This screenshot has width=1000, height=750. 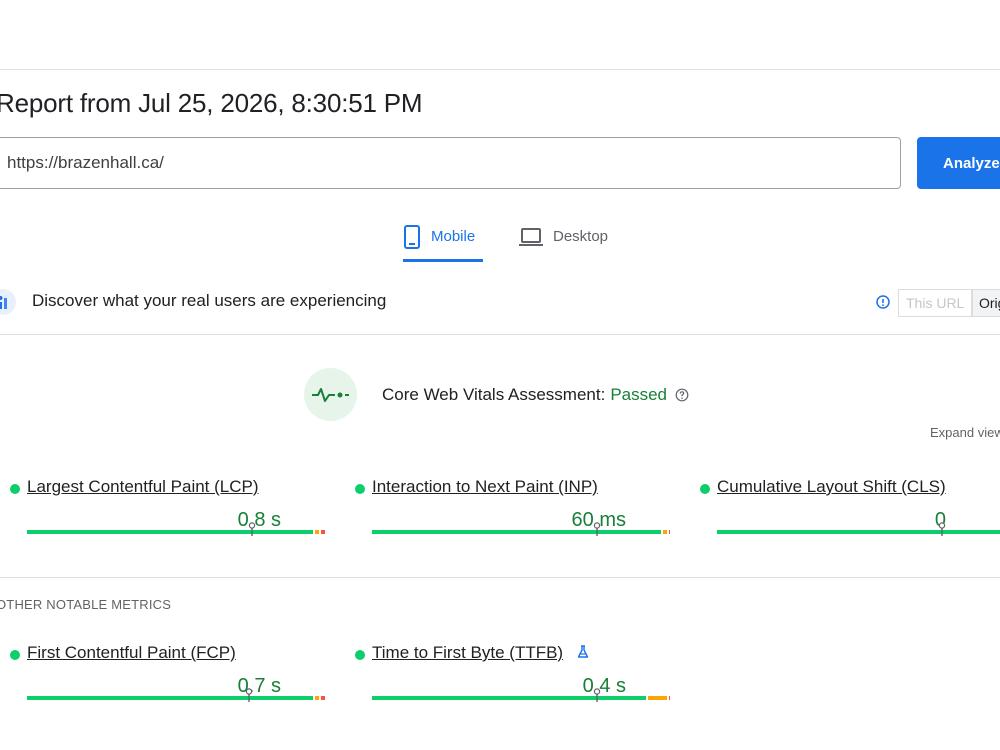 I want to click on metric-inp: Interaction to Next Paint (INP) 60 ms, so click(x=515, y=517).